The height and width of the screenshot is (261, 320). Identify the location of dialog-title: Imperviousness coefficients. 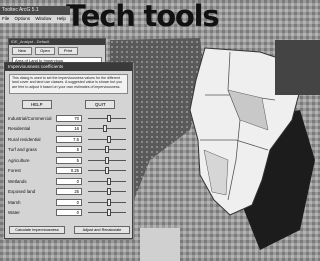
(68, 67).